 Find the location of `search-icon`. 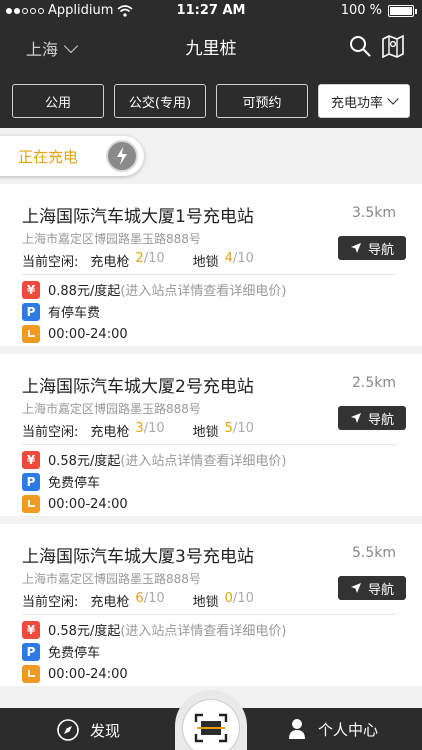

search-icon is located at coordinates (360, 46).